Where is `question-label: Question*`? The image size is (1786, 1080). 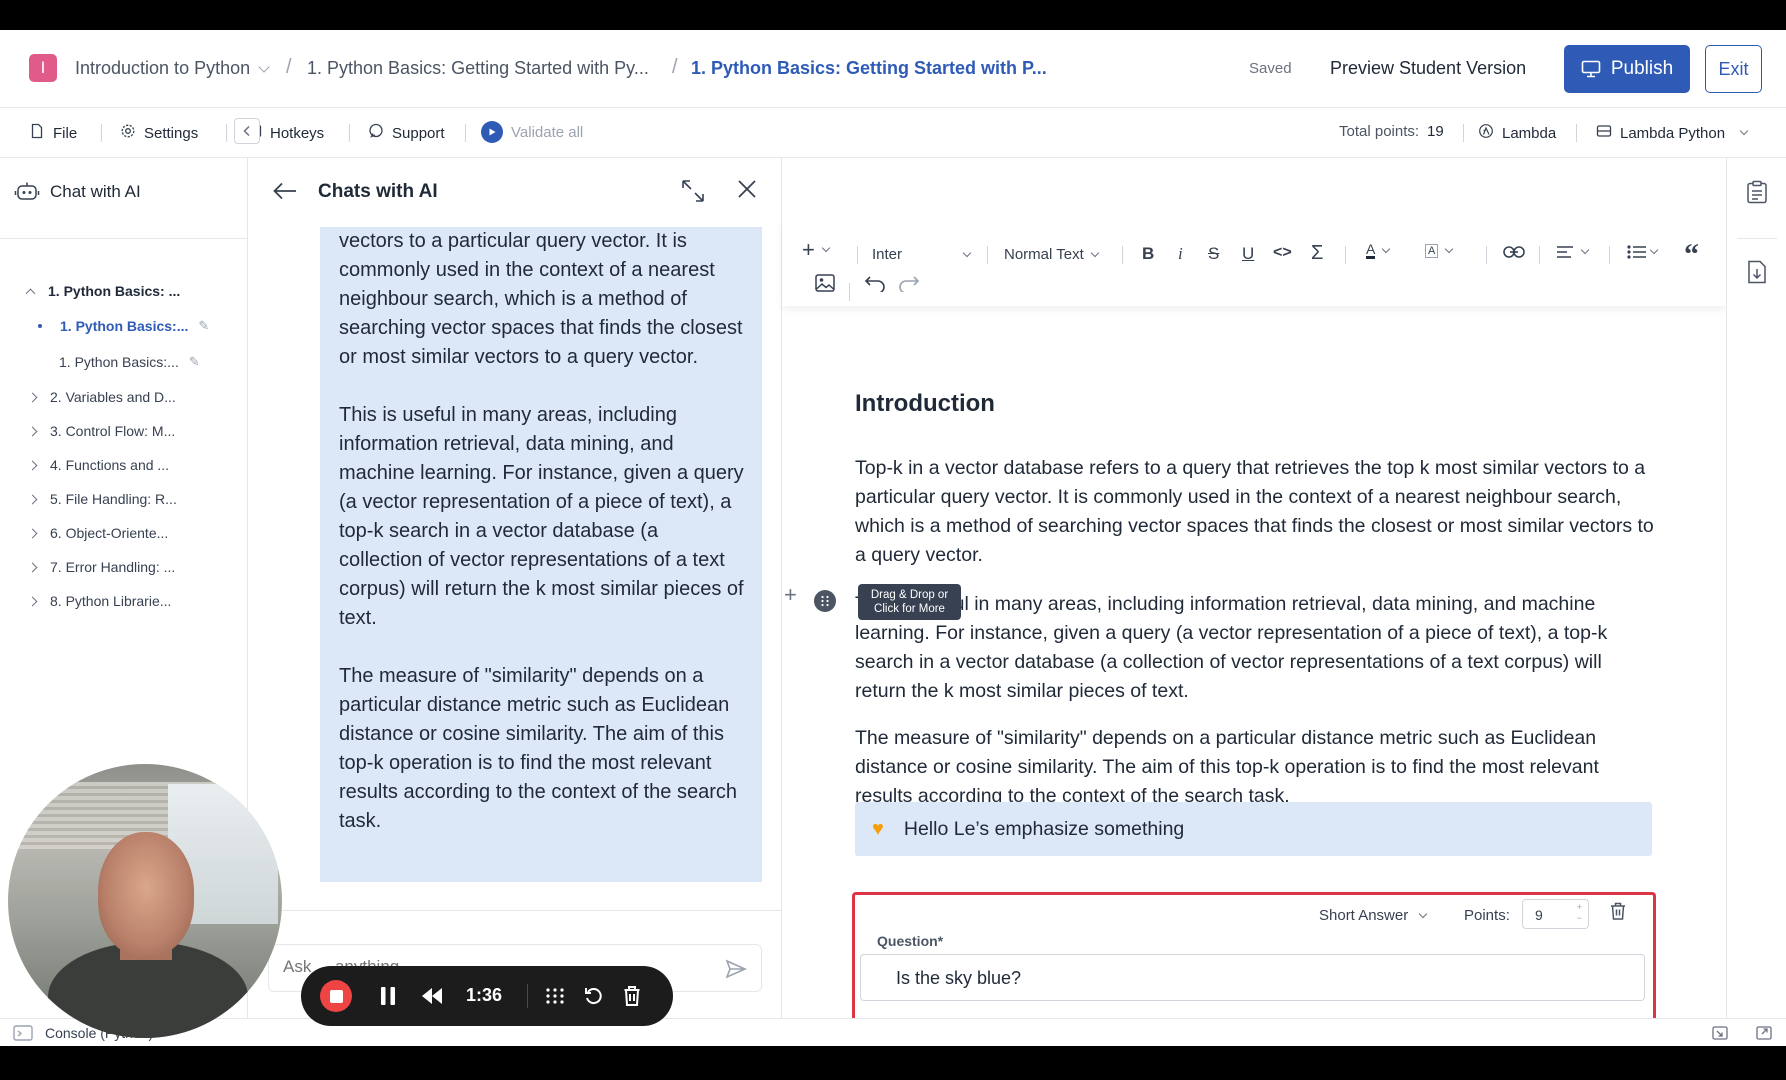
question-label: Question* is located at coordinates (910, 941).